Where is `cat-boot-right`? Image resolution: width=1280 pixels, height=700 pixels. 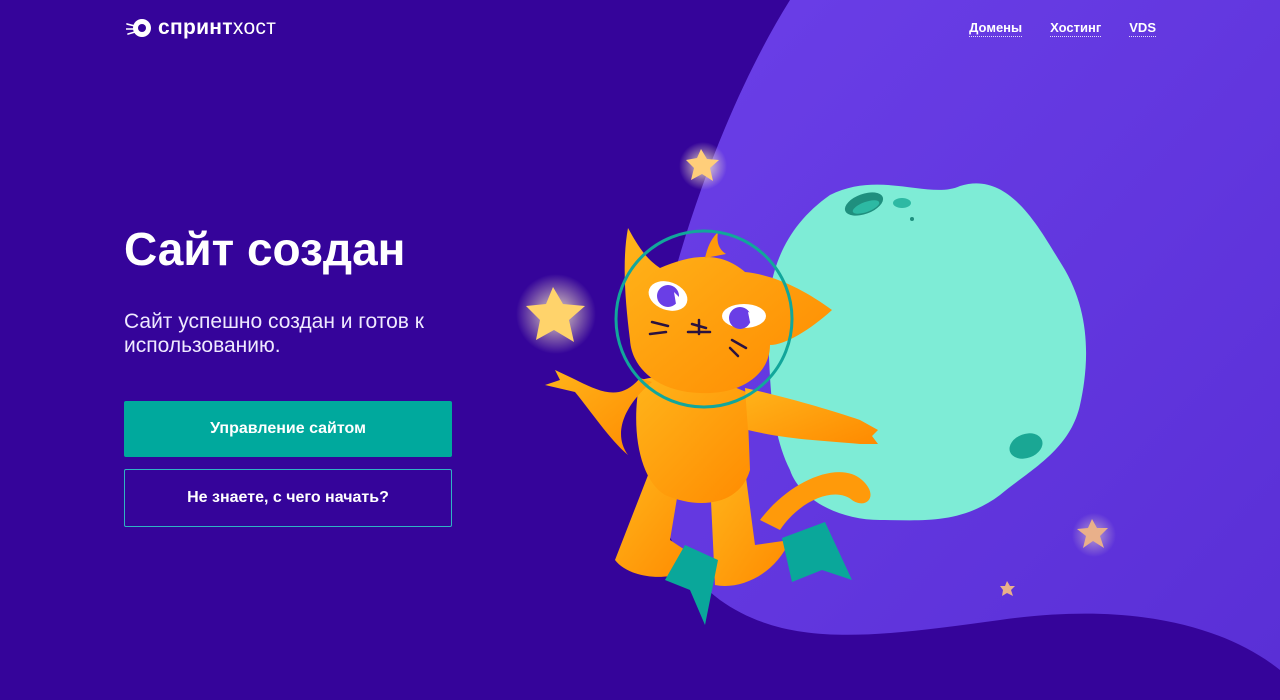
cat-boot-right is located at coordinates (817, 552).